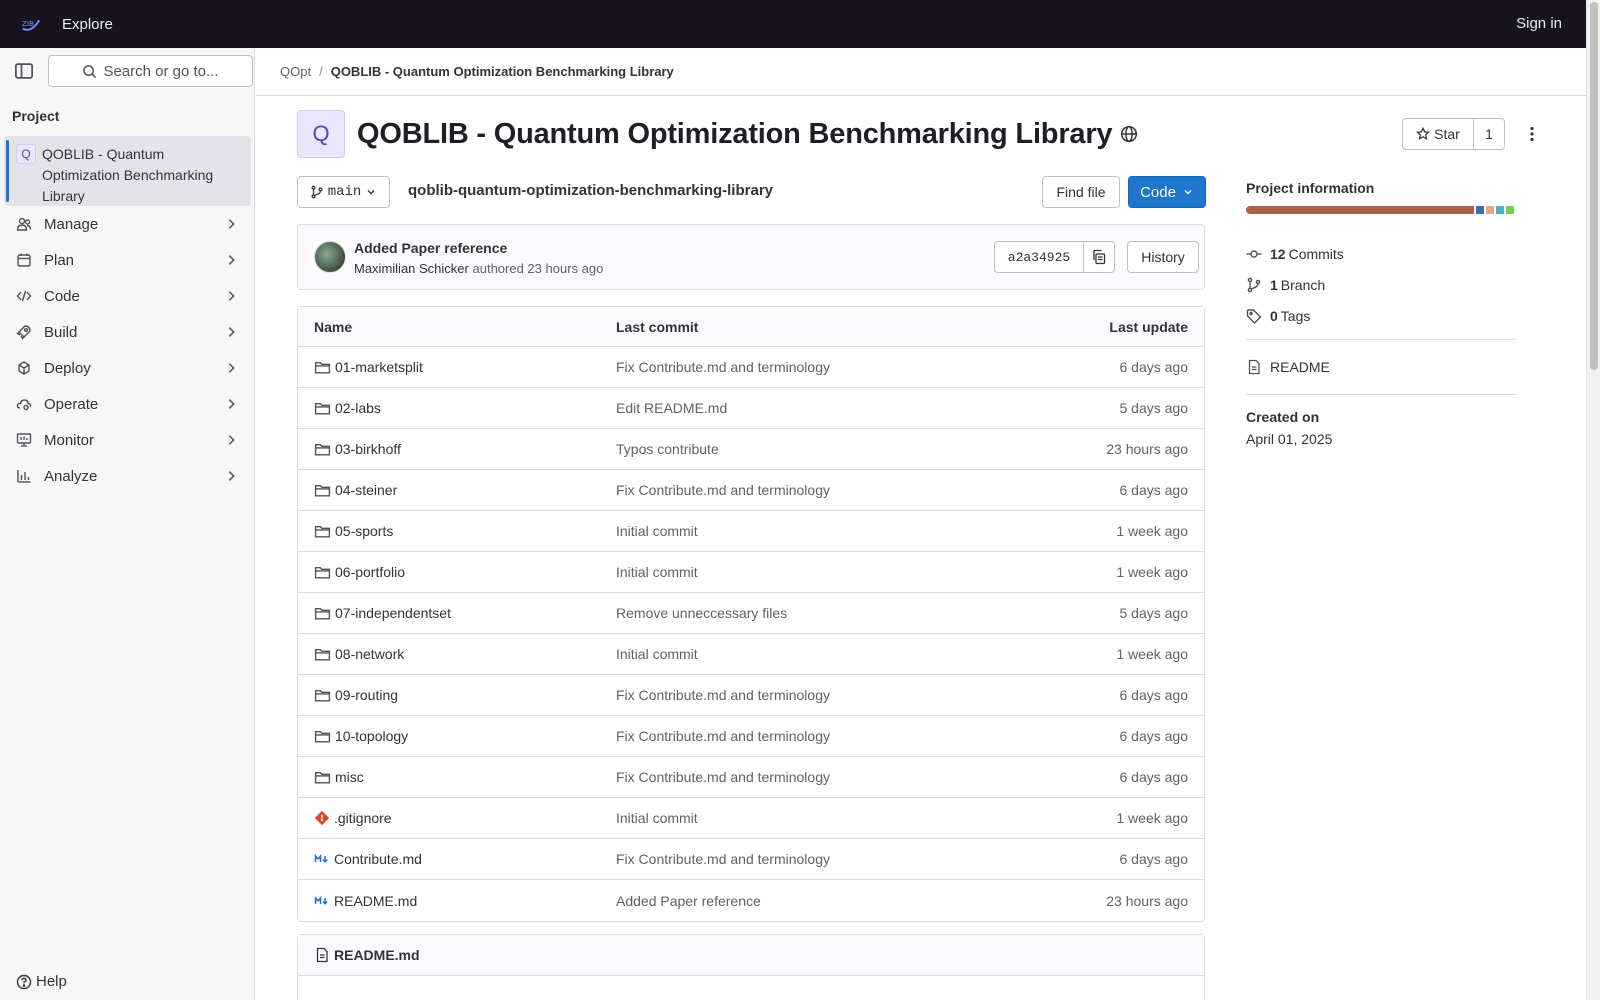 This screenshot has width=1600, height=1000. Describe the element at coordinates (71, 476) in the screenshot. I see `sidebar-item-label: Analyze` at that location.